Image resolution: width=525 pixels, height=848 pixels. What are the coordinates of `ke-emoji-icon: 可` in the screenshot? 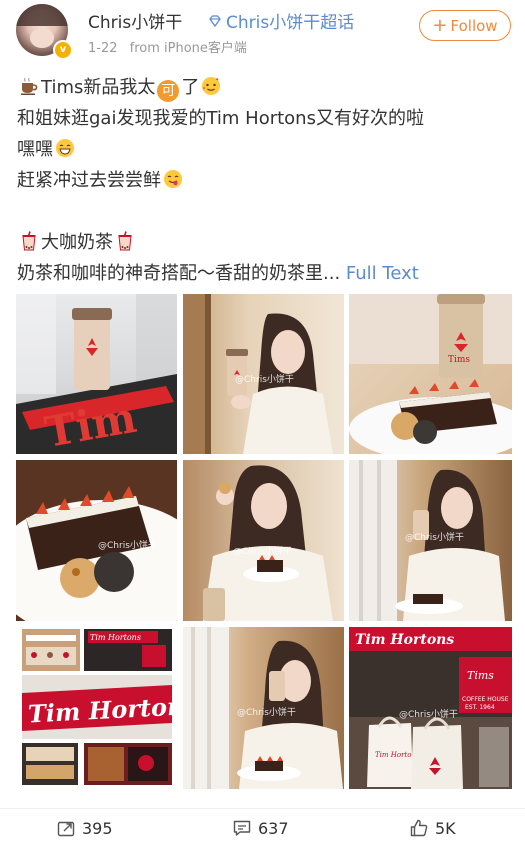 It's located at (168, 91).